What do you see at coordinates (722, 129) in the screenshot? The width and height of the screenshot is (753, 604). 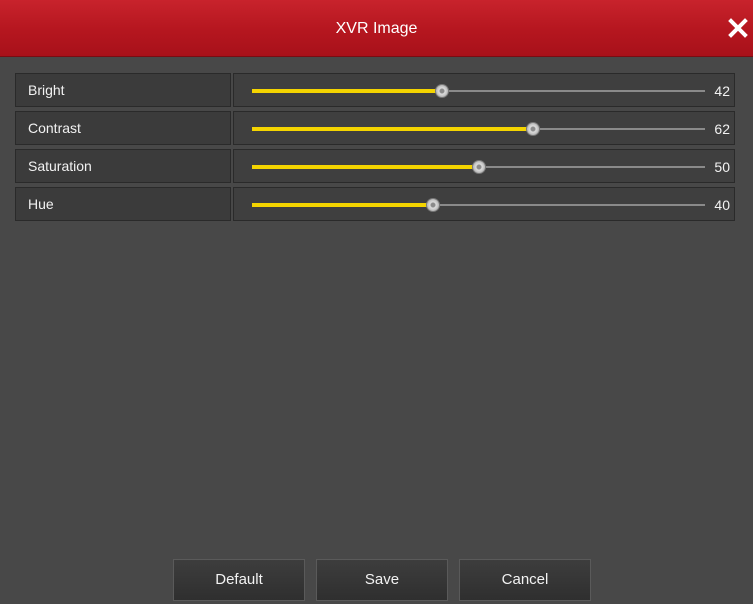 I see `setting-value: 62` at bounding box center [722, 129].